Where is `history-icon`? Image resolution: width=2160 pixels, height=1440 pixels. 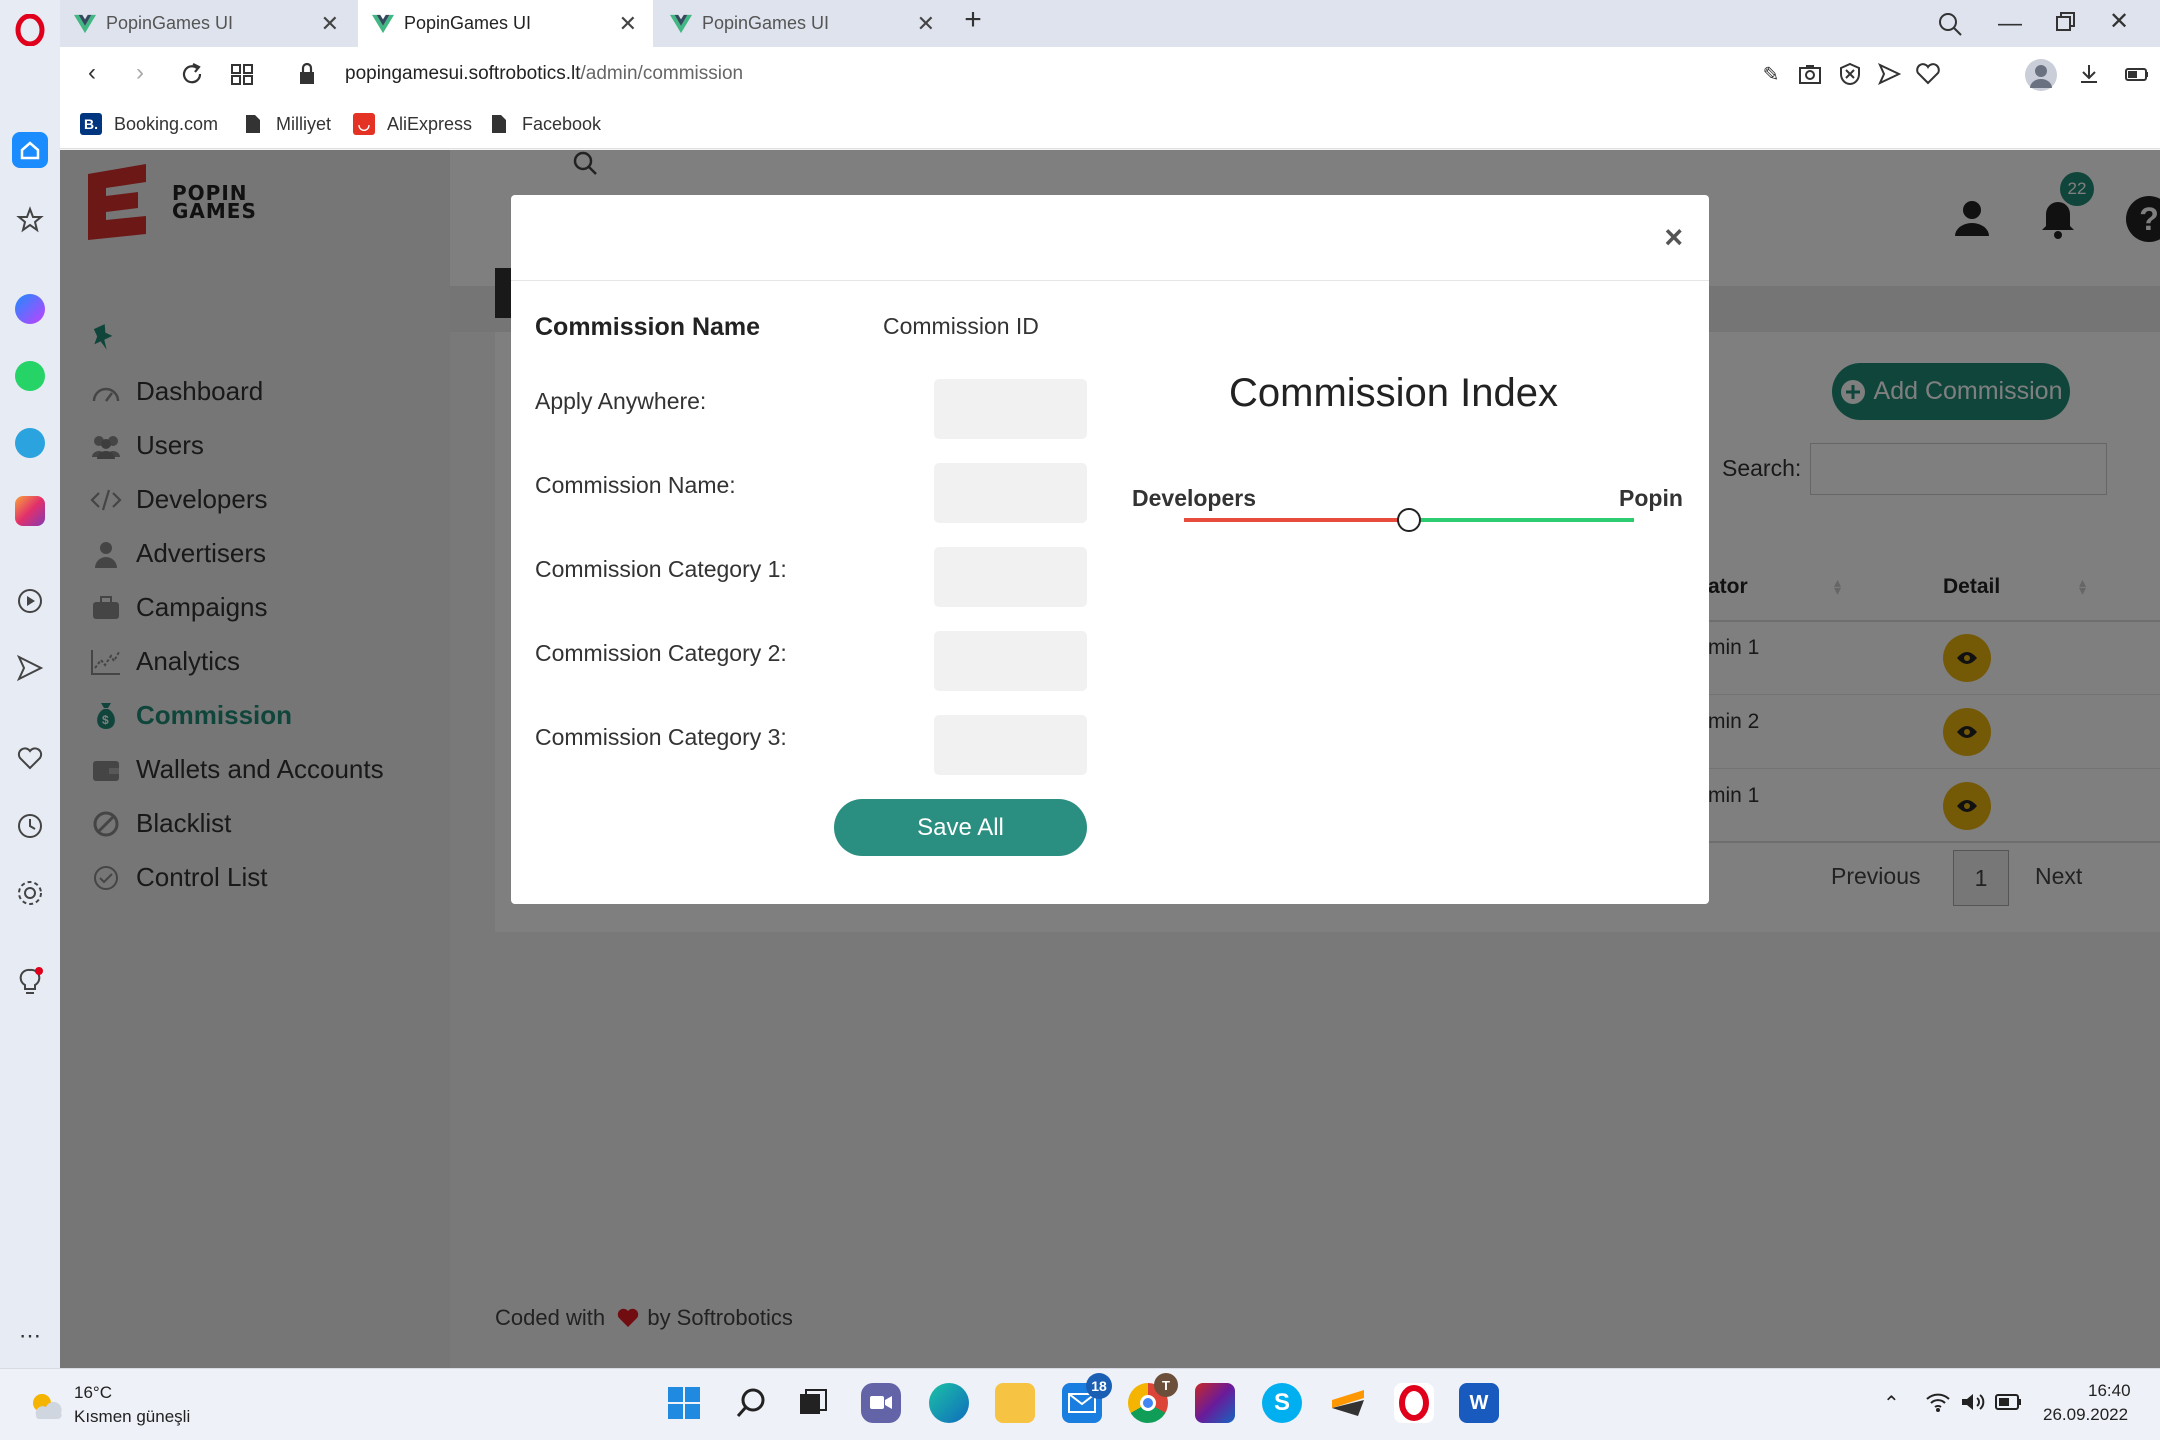
history-icon is located at coordinates (30, 826).